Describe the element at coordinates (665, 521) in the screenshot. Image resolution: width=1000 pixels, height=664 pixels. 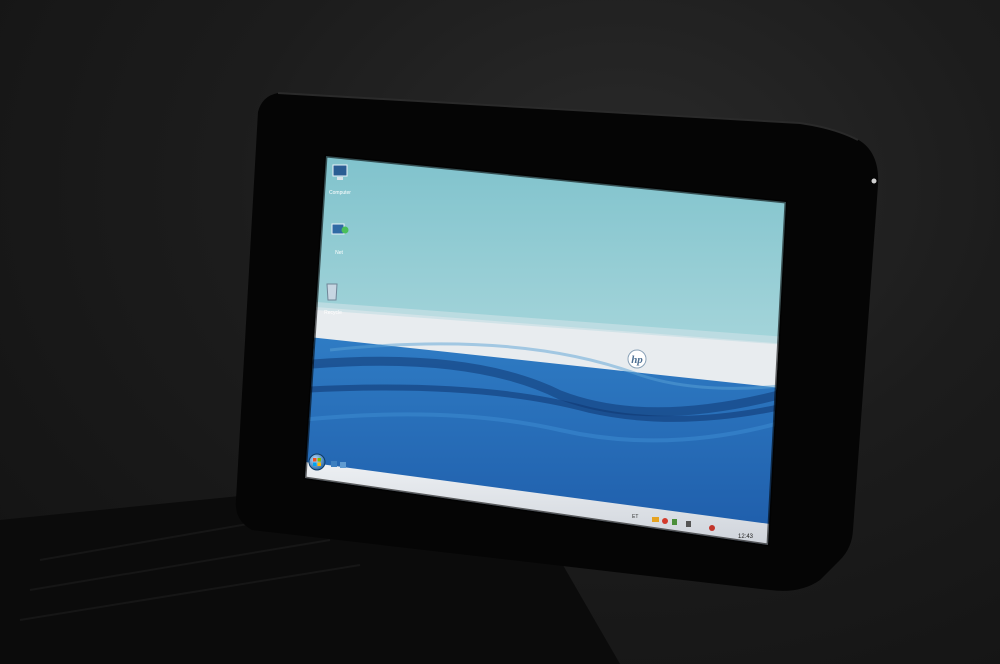
I see `security-icon` at that location.